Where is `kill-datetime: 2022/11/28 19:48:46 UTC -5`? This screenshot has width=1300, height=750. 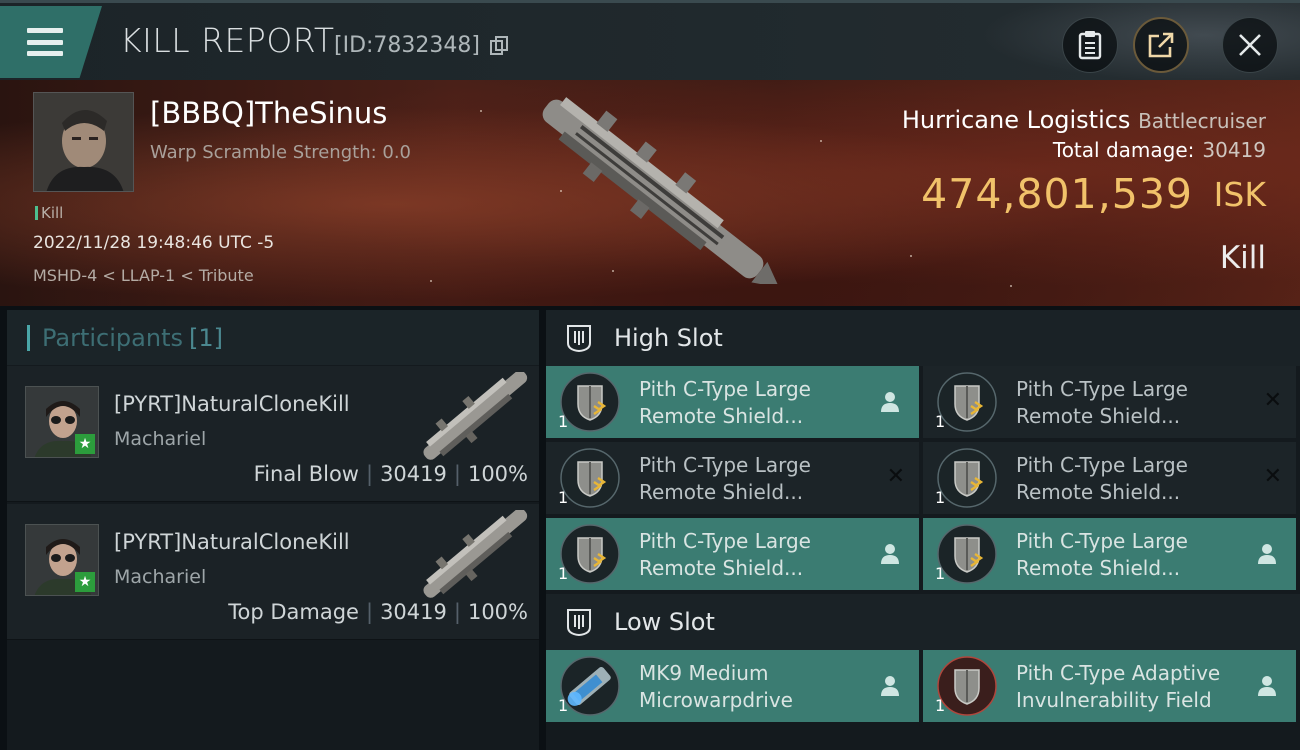 kill-datetime: 2022/11/28 19:48:46 UTC -5 is located at coordinates (154, 243).